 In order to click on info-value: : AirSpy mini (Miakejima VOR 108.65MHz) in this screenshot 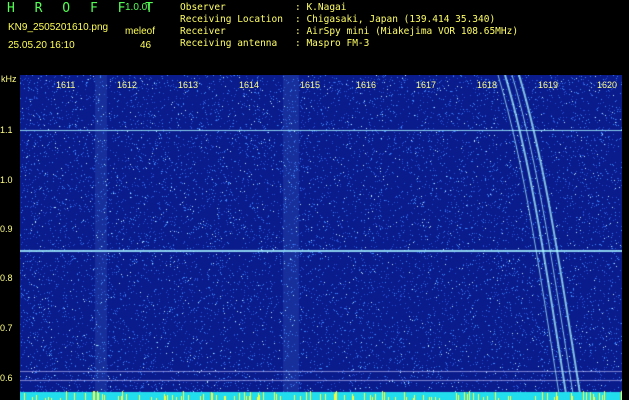, I will do `click(407, 31)`.